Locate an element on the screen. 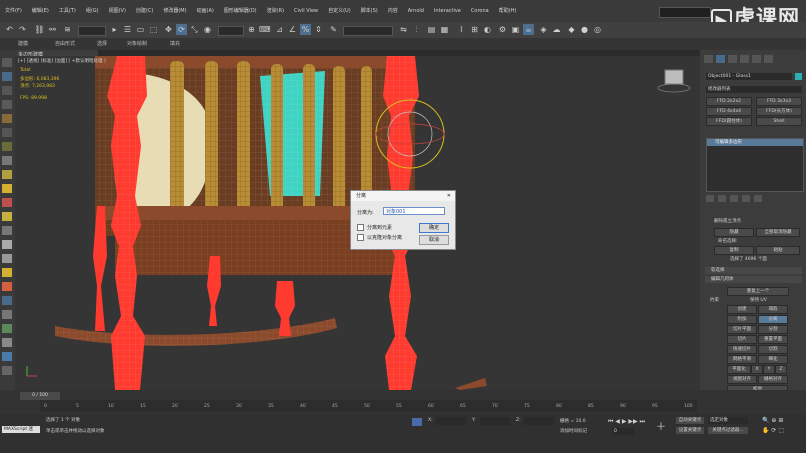 Image resolution: width=806 pixels, height=453 pixels. menu-edit: 编辑(E) is located at coordinates (40, 11).